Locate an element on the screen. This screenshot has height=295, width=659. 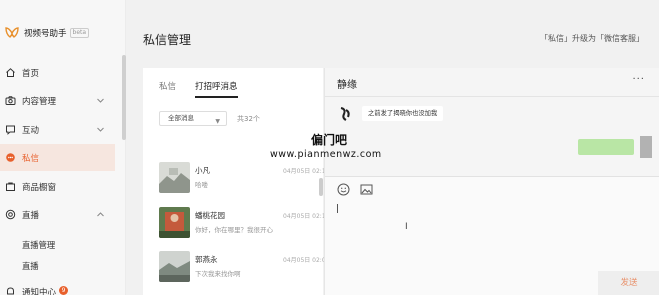
image-icon is located at coordinates (366, 189).